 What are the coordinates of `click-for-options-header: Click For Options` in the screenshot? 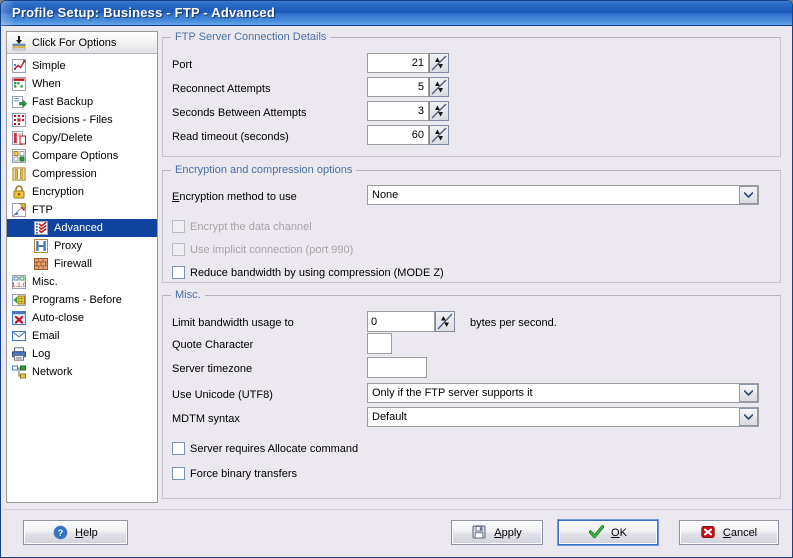 It's located at (82, 43).